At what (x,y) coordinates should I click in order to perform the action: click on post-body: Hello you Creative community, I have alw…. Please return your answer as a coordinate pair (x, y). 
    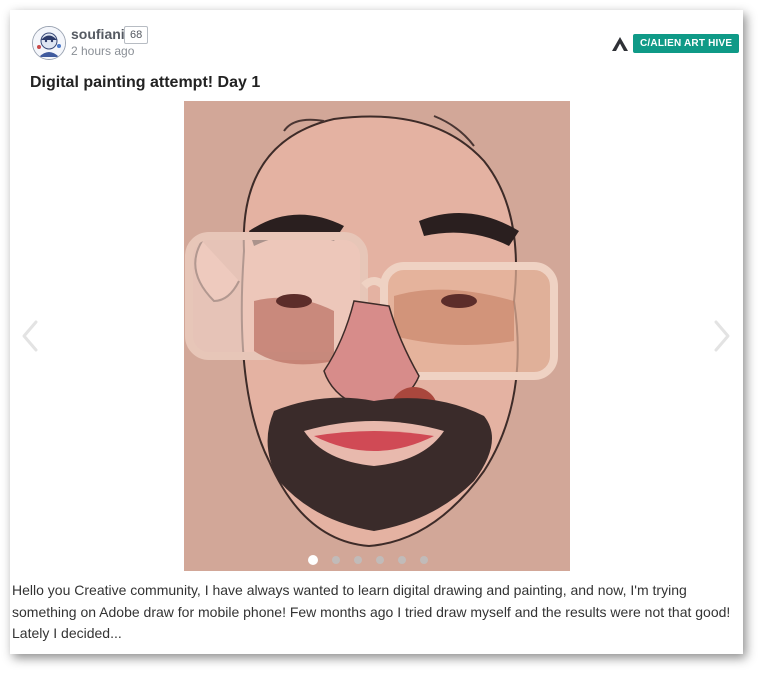
    Looking at the image, I should click on (371, 611).